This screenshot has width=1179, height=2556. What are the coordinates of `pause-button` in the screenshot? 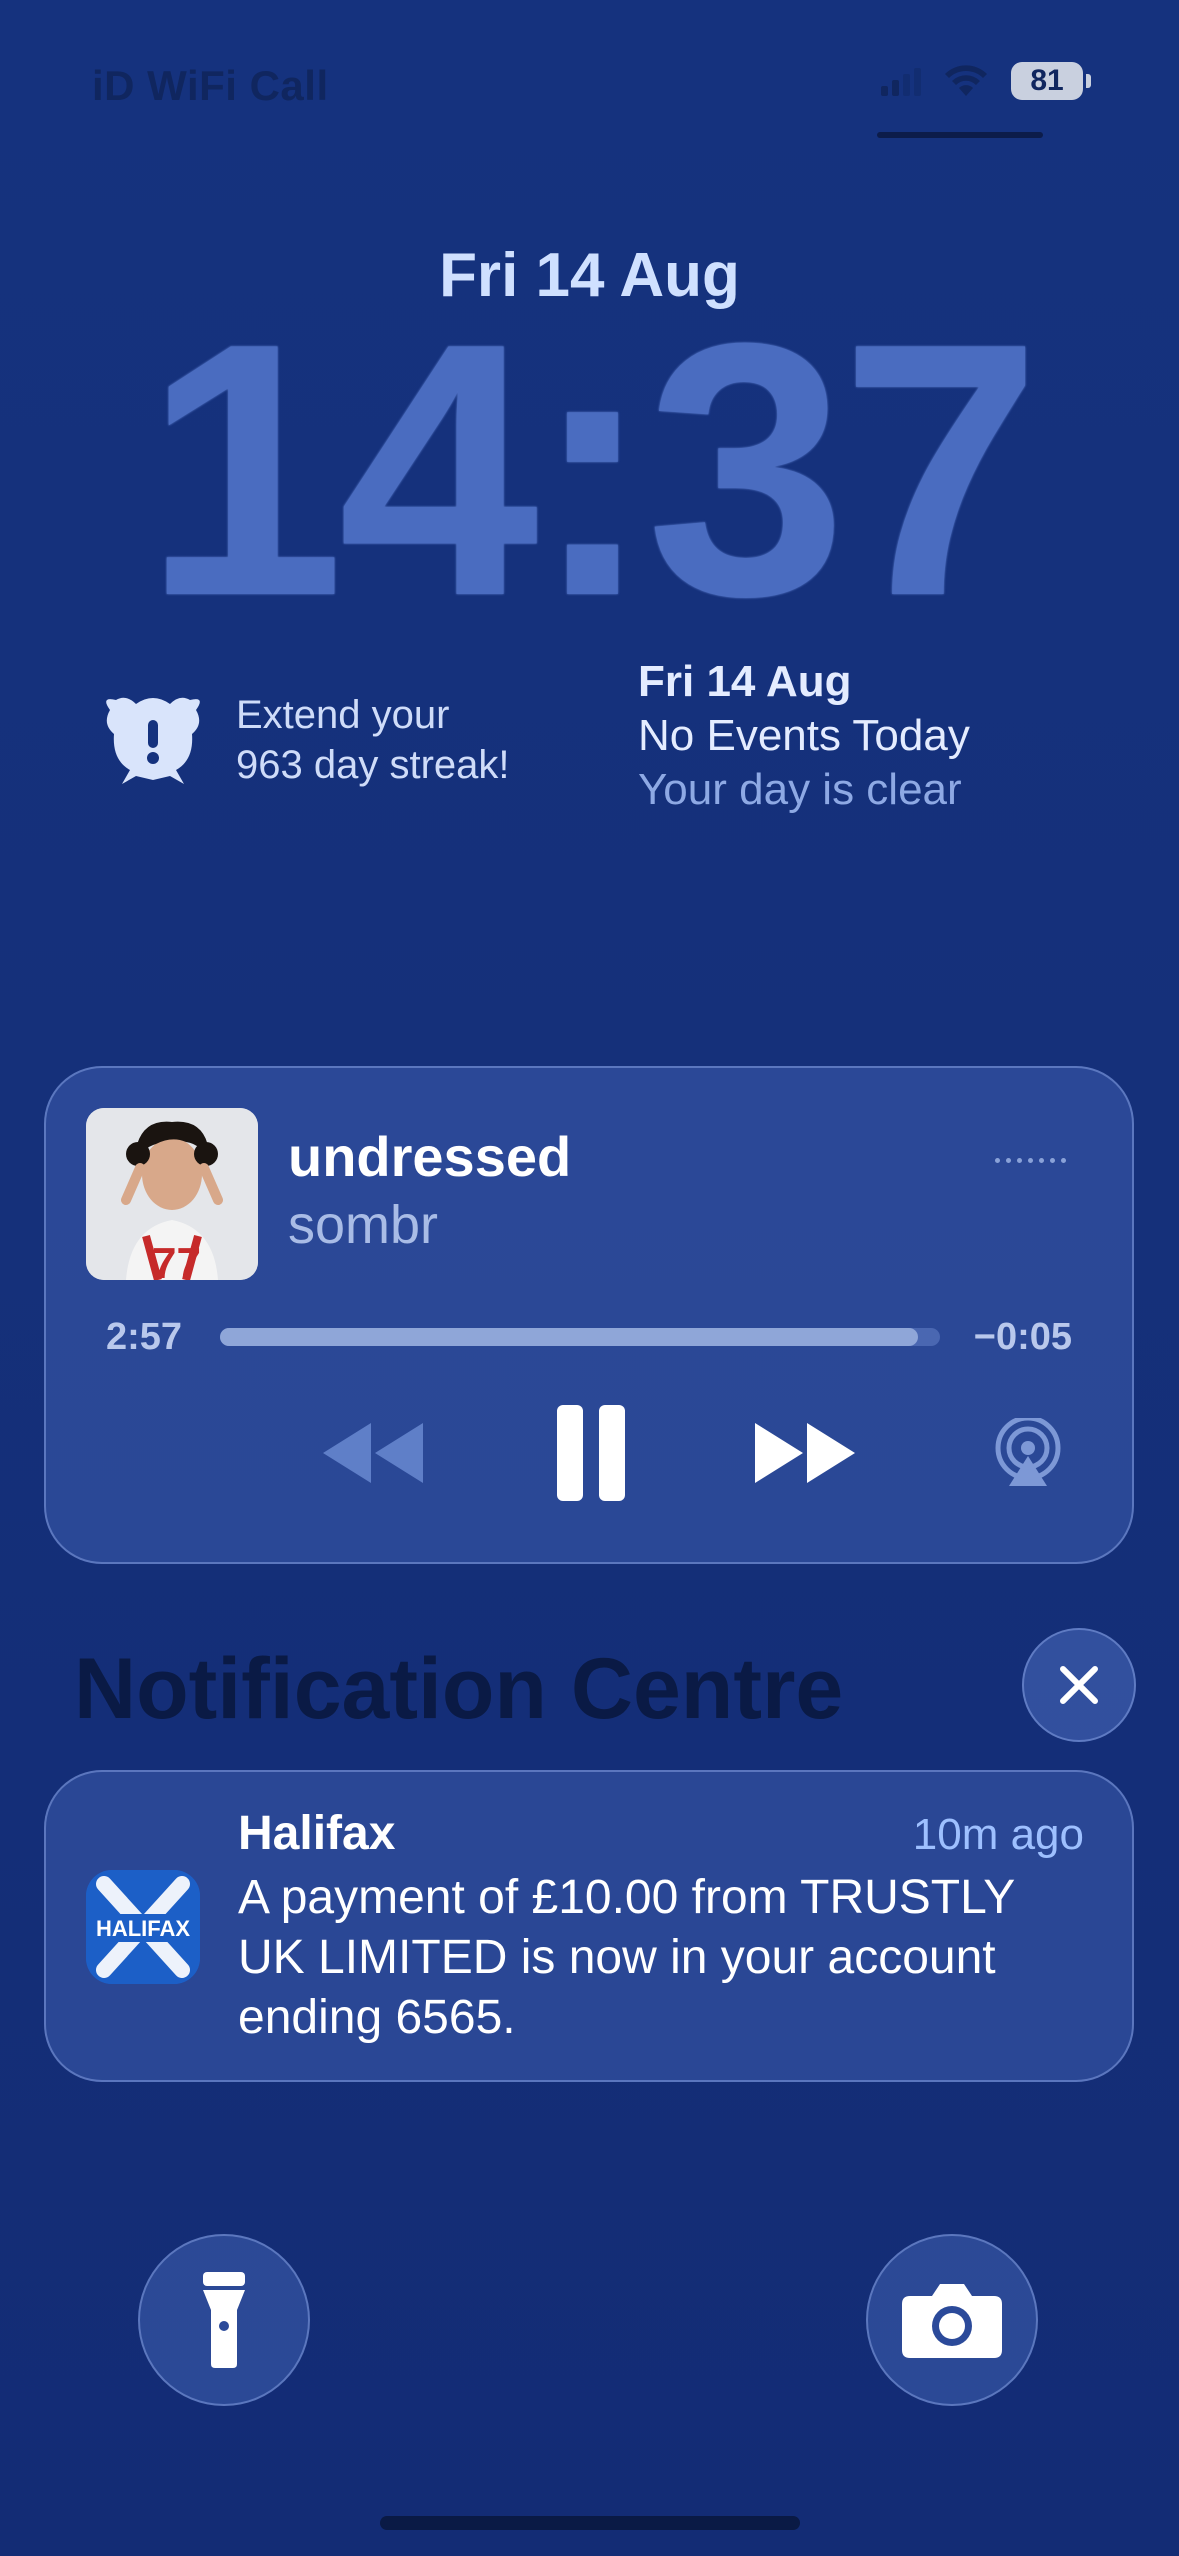 It's located at (591, 1453).